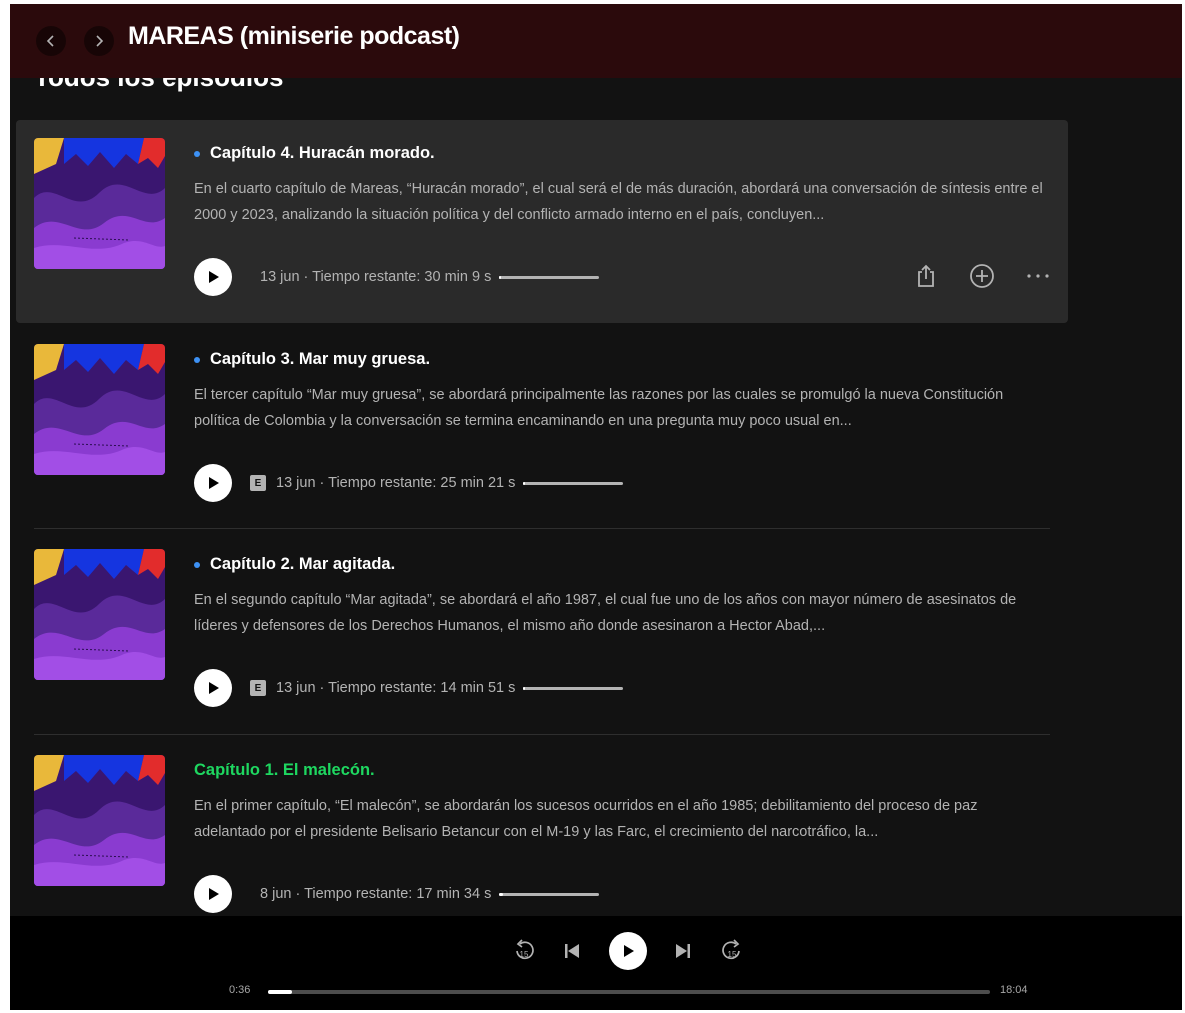 The image size is (1185, 1013). What do you see at coordinates (629, 992) in the screenshot?
I see `playback-progress-bar` at bounding box center [629, 992].